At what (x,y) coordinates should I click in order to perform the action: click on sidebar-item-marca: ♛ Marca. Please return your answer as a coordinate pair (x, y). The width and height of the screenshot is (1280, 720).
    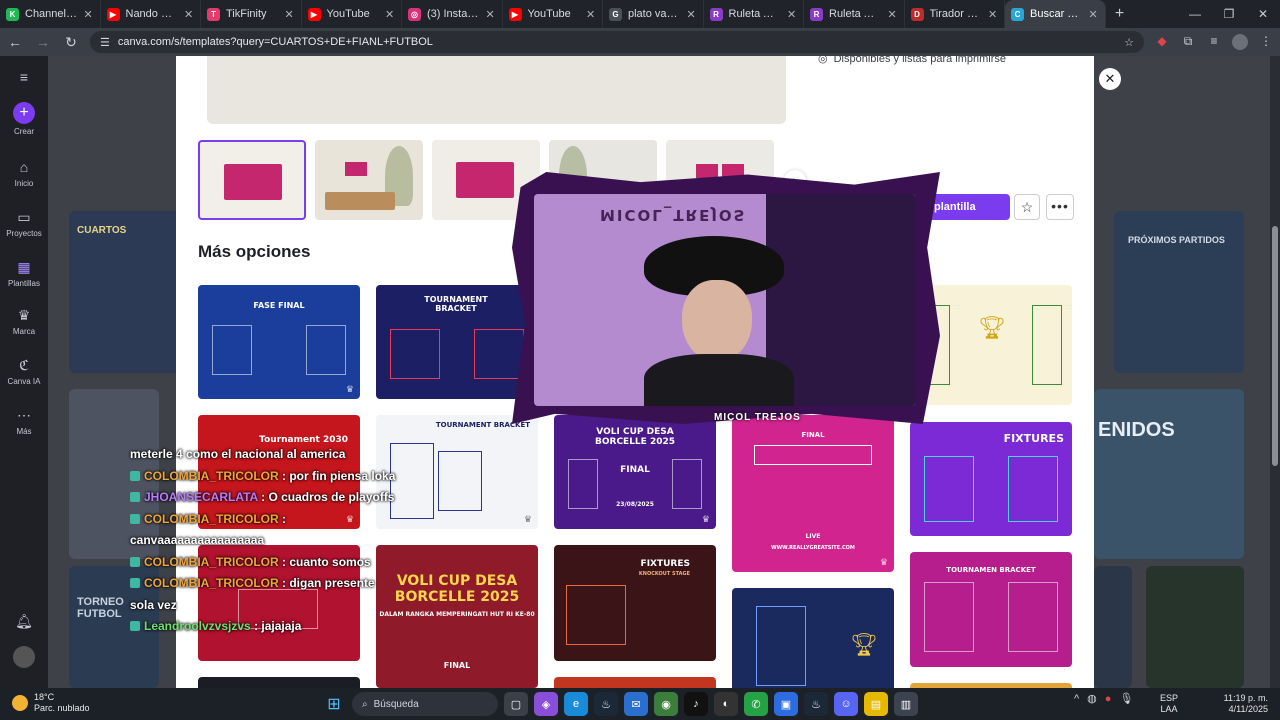
    Looking at the image, I should click on (24, 321).